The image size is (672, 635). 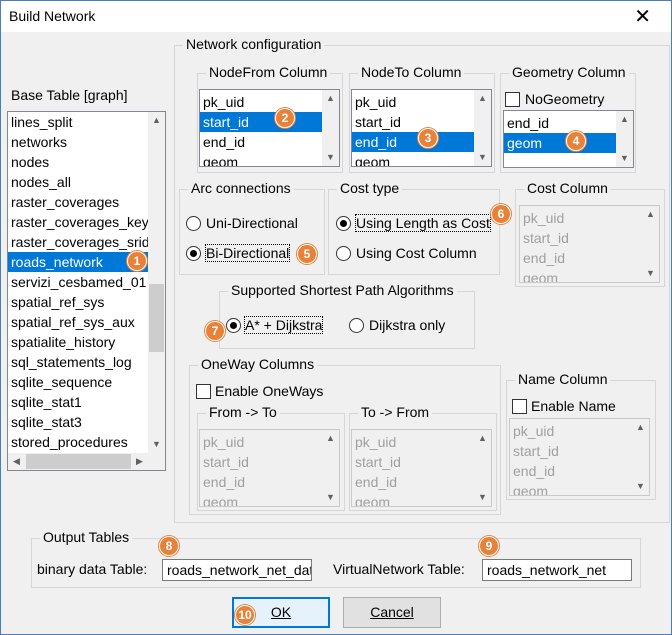 I want to click on from-to-vscroll: ▲ ▼, so click(x=330, y=468).